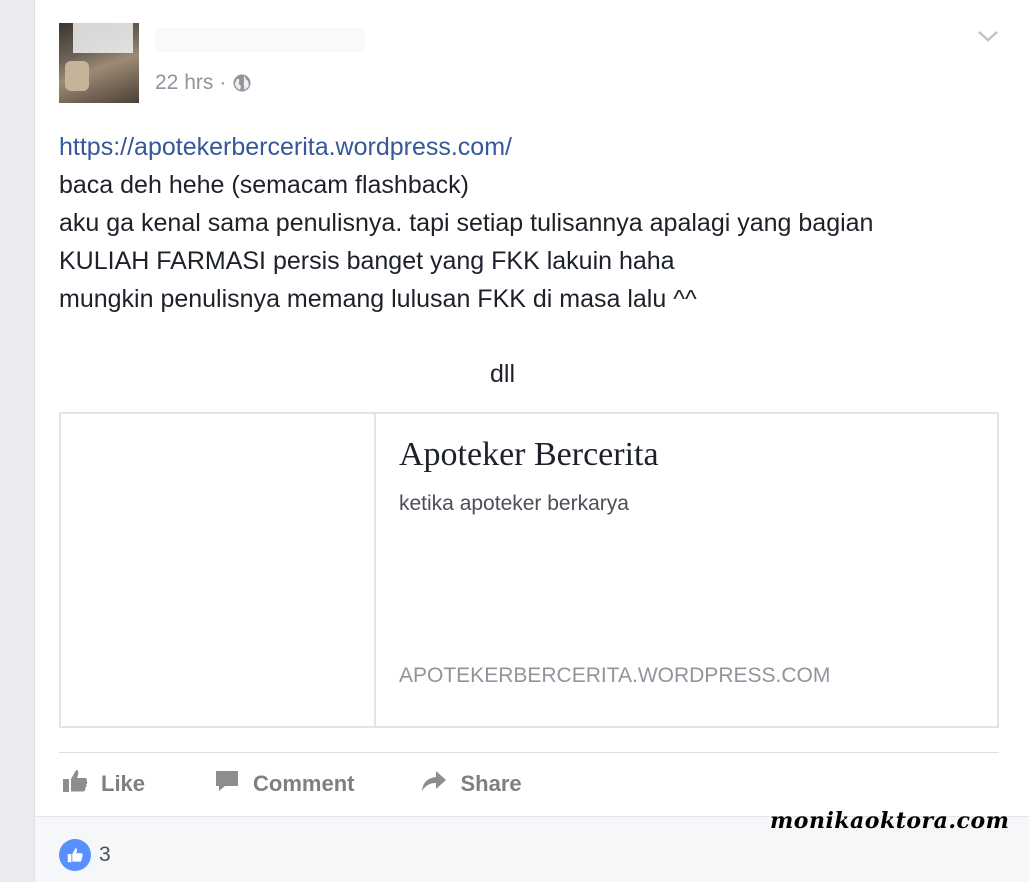  What do you see at coordinates (988, 36) in the screenshot?
I see `chevron-down-icon` at bounding box center [988, 36].